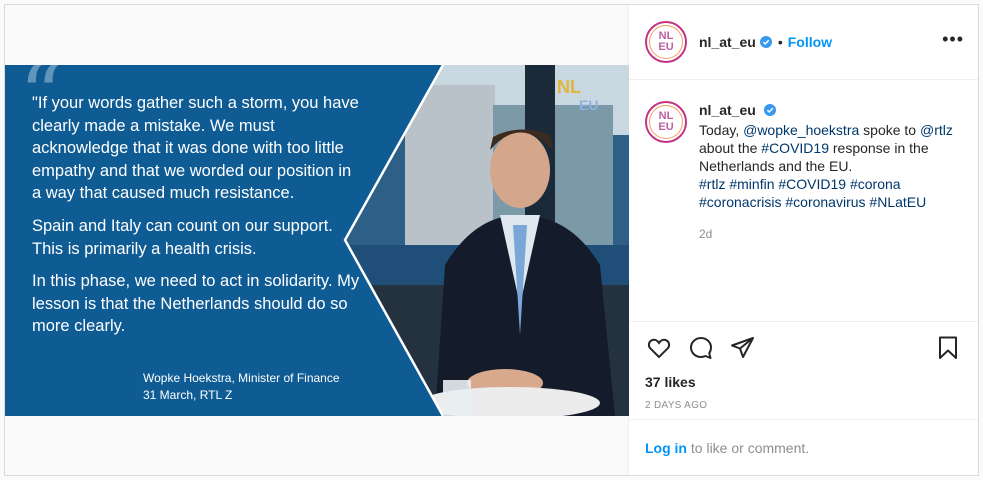  What do you see at coordinates (748, 448) in the screenshot?
I see `login-prompt-text: to like or comment.` at bounding box center [748, 448].